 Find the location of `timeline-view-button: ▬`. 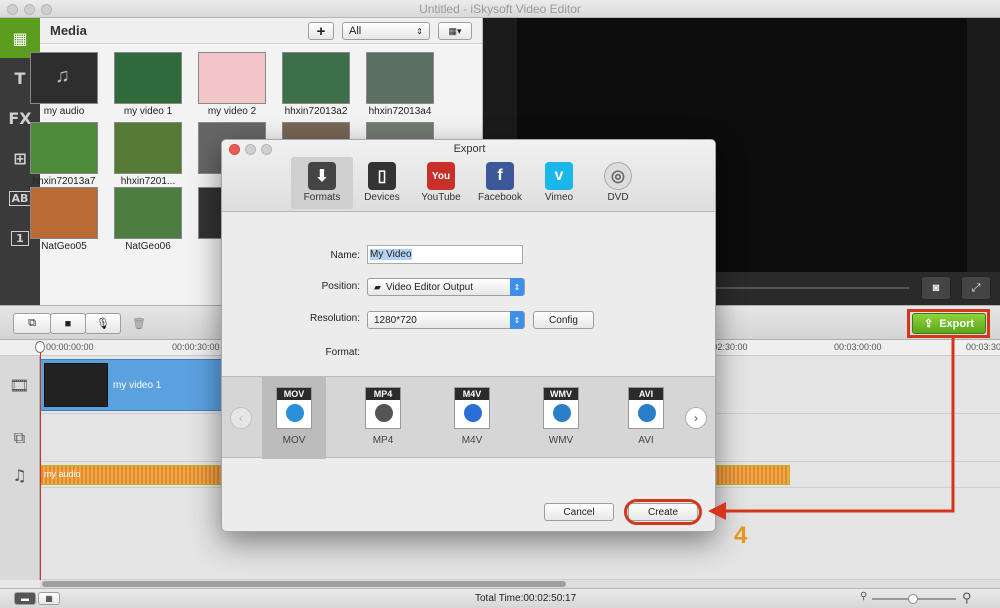

timeline-view-button: ▬ is located at coordinates (25, 598).